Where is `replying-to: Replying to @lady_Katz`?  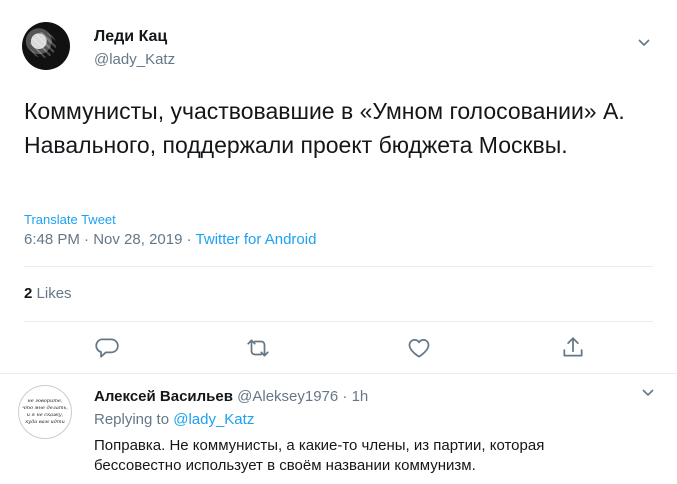
replying-to: Replying to @lady_Katz is located at coordinates (174, 419).